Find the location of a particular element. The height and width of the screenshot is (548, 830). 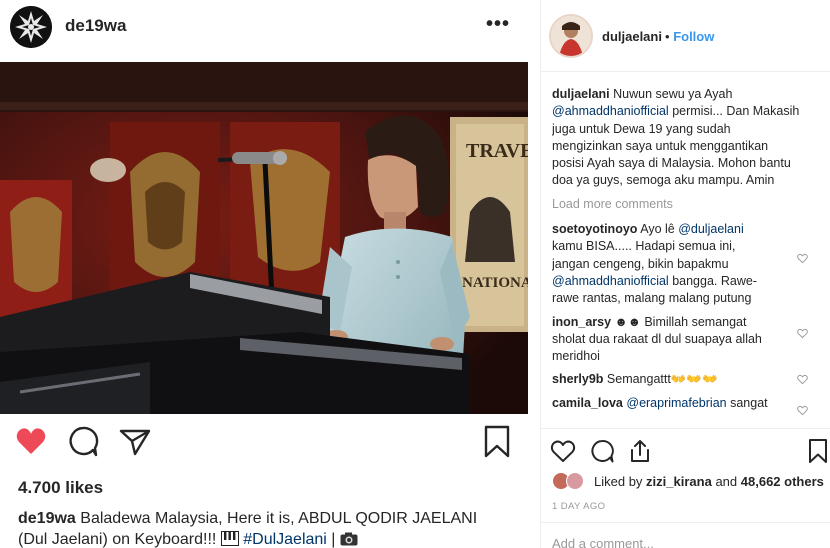

liked-by-text: Liked by zizi_kirana and 48,662 others is located at coordinates (709, 481).